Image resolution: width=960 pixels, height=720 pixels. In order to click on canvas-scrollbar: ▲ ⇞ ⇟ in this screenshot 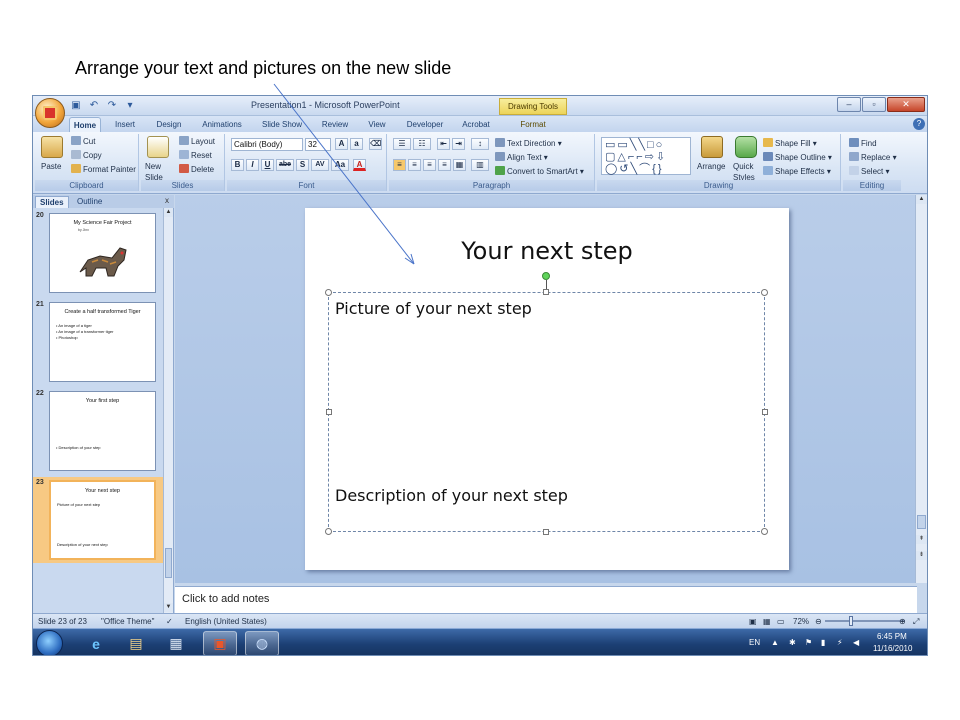, I will do `click(921, 389)`.